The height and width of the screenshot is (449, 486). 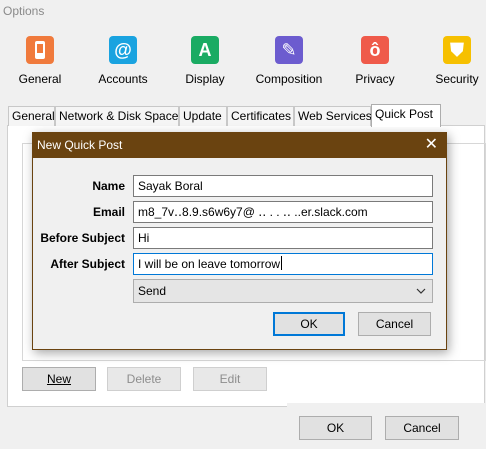 What do you see at coordinates (457, 50) in the screenshot?
I see `shield-icon: ⛊` at bounding box center [457, 50].